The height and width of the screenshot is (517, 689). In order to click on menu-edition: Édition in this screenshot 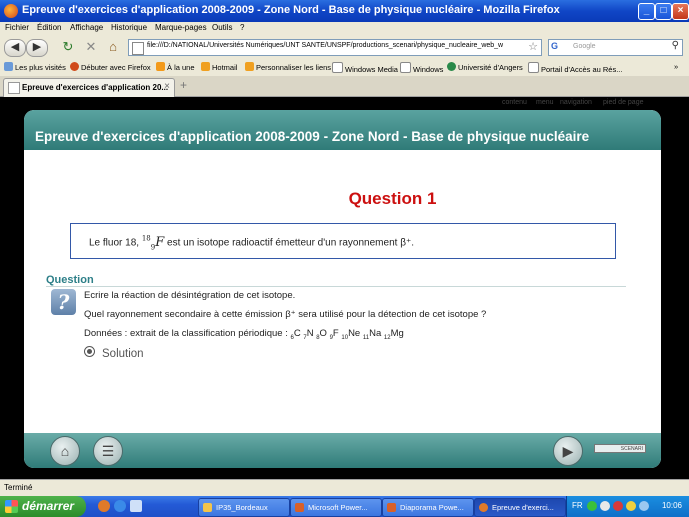, I will do `click(49, 27)`.